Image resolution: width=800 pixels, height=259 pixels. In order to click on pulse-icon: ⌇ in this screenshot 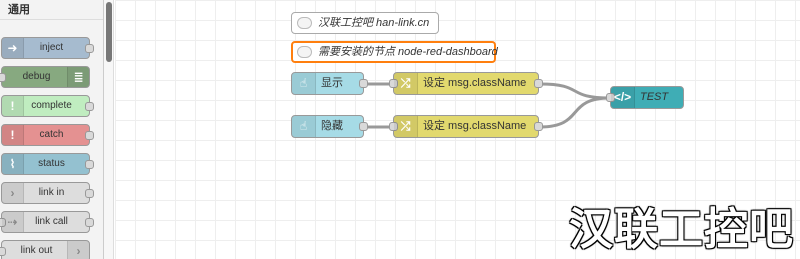, I will do `click(13, 164)`.